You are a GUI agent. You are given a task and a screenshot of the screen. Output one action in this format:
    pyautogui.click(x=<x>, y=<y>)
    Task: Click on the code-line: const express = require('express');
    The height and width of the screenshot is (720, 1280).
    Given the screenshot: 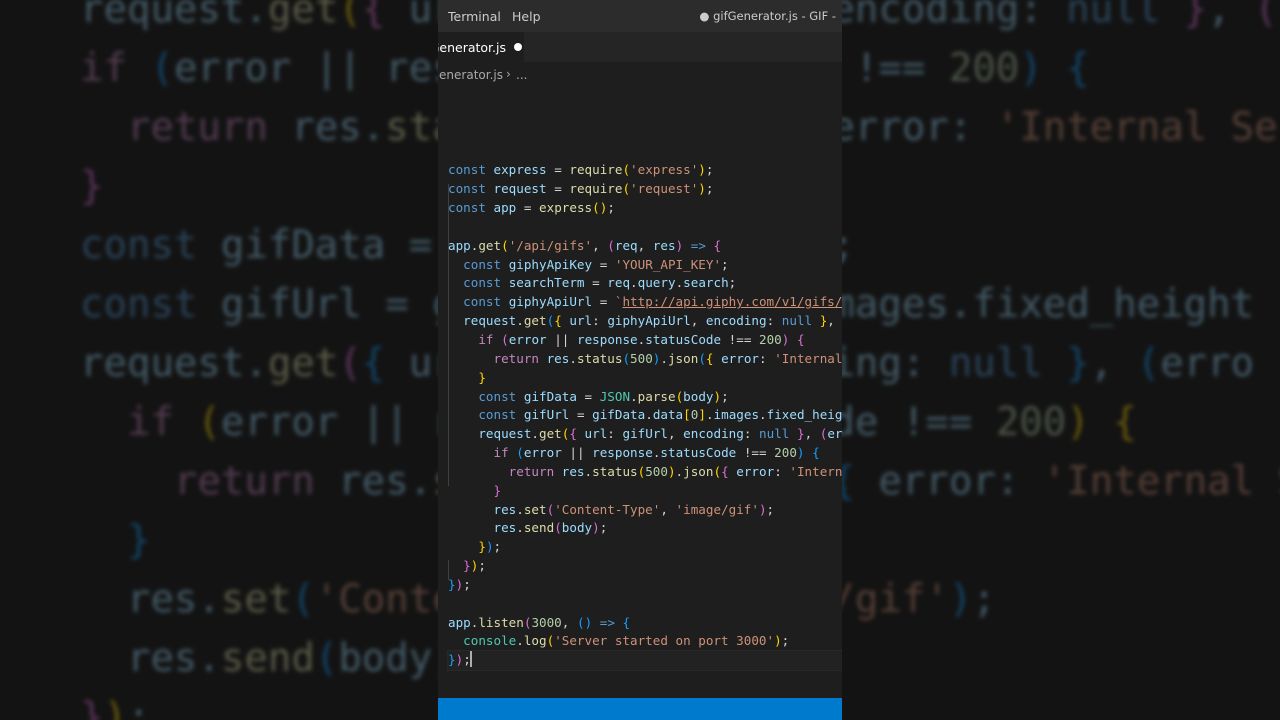 What is the action you would take?
    pyautogui.click(x=645, y=170)
    